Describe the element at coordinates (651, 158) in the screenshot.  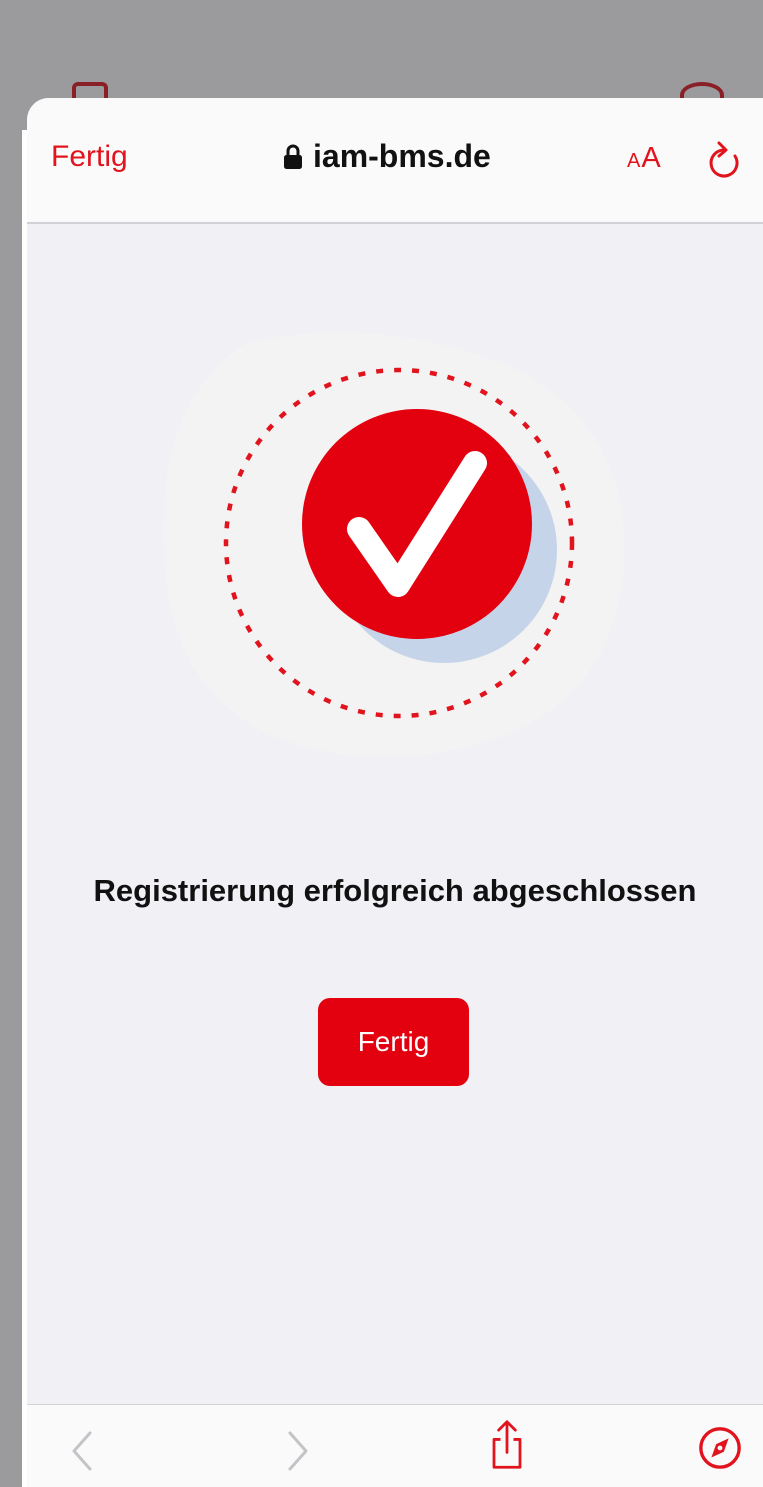
I see `text-size-large-glyph: A` at that location.